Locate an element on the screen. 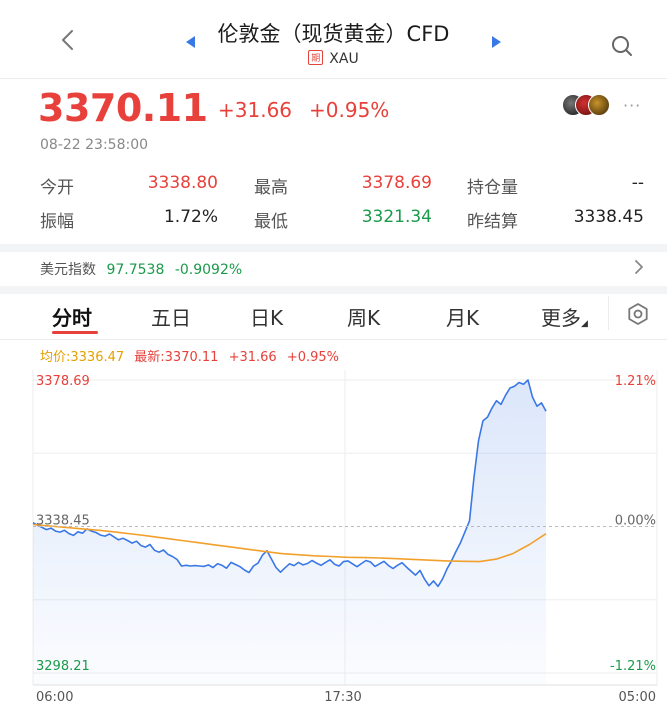  symbol-line: 期 XAU is located at coordinates (333, 58).